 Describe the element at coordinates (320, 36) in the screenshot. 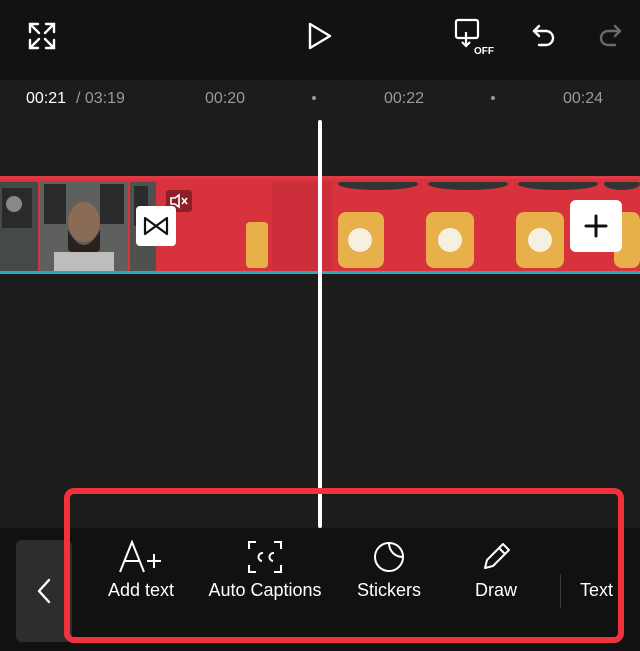

I see `play-icon` at that location.